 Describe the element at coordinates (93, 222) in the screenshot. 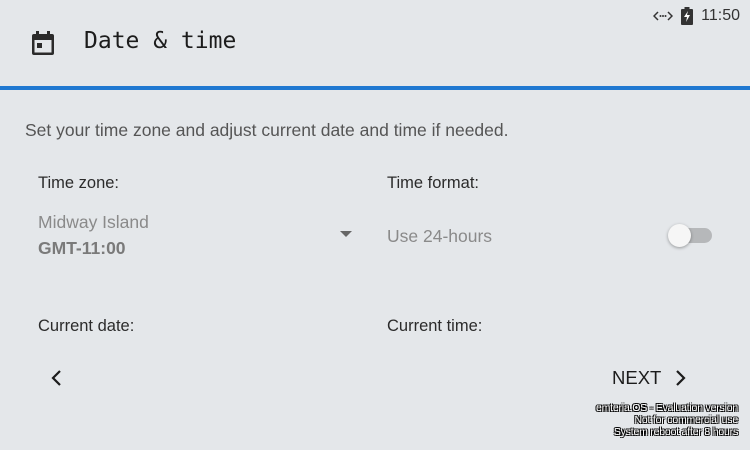

I see `time-zone-name: Midway Island` at that location.